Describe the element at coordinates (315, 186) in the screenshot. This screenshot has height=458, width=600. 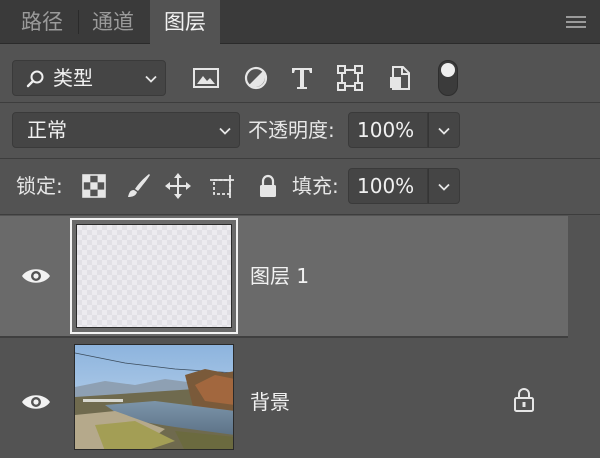
I see `fill-label: 填充:` at that location.